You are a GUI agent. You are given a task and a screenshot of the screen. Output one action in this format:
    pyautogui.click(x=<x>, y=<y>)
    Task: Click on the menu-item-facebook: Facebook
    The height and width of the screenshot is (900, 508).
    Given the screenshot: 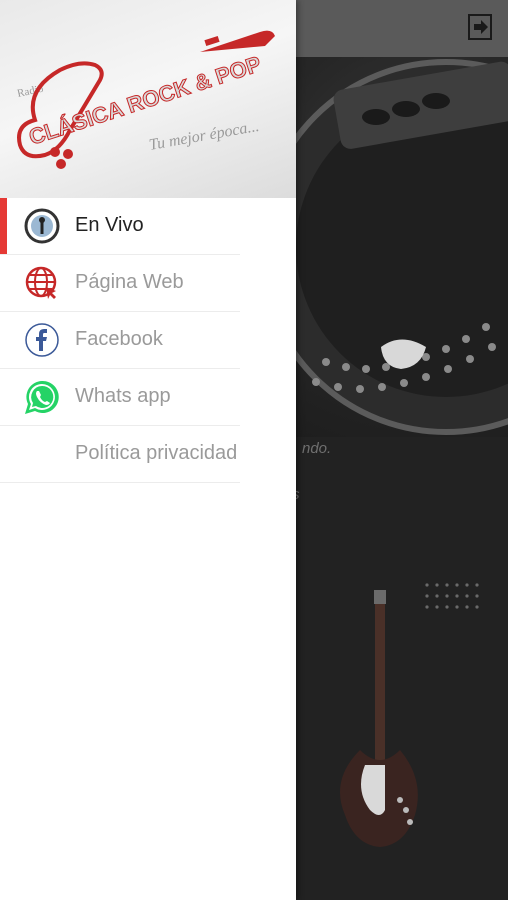 What is the action you would take?
    pyautogui.click(x=120, y=340)
    